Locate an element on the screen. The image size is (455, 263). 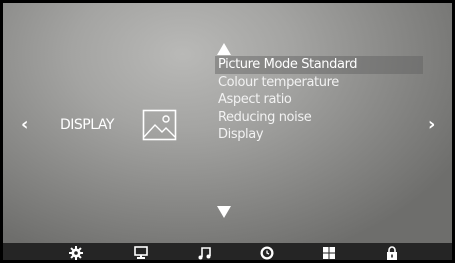
tab-display is located at coordinates (141, 252).